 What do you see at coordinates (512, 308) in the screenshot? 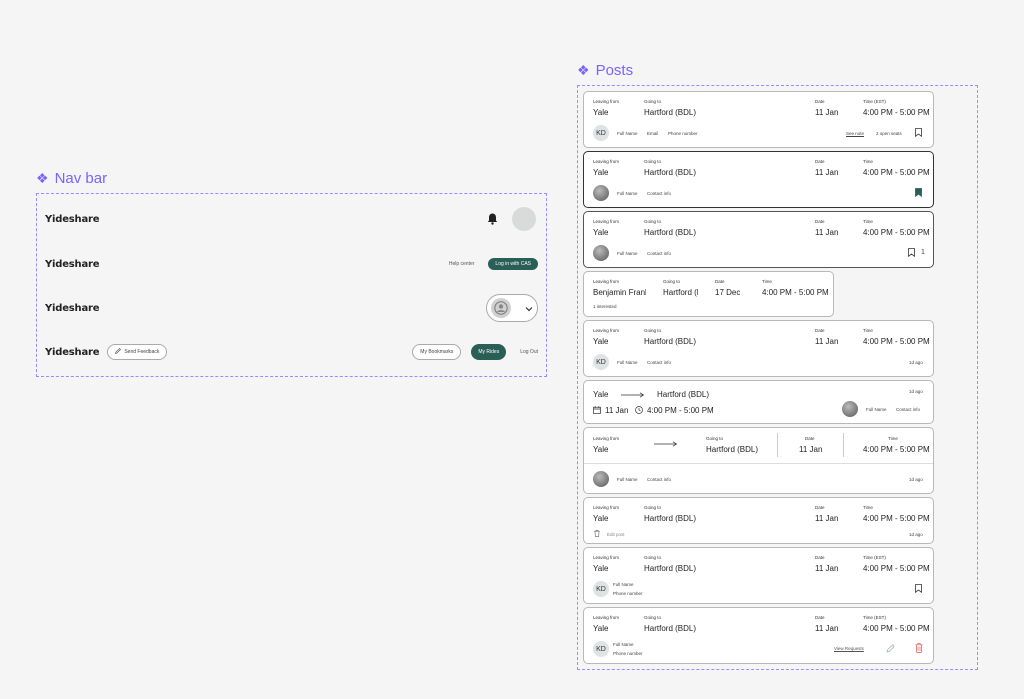
I see `profile-menu-button` at bounding box center [512, 308].